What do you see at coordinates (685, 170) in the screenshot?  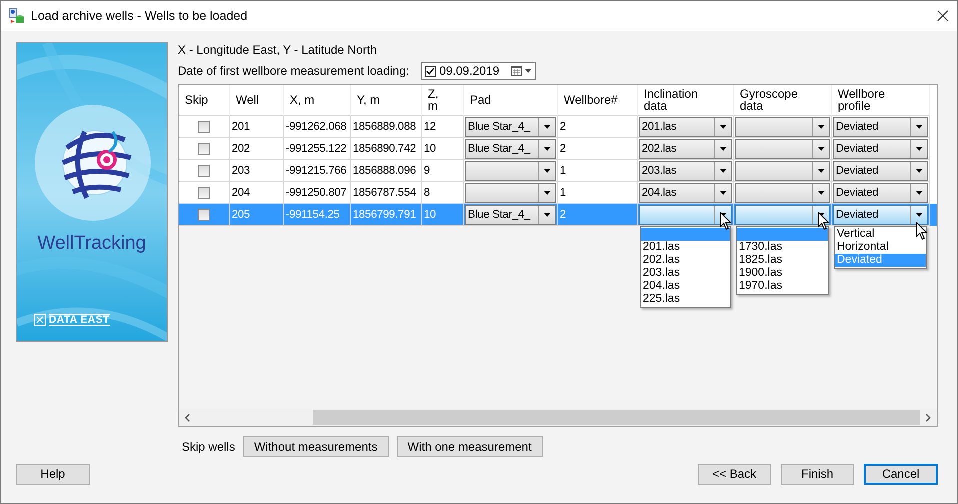 I see `inclination-dropdown: 203.las` at bounding box center [685, 170].